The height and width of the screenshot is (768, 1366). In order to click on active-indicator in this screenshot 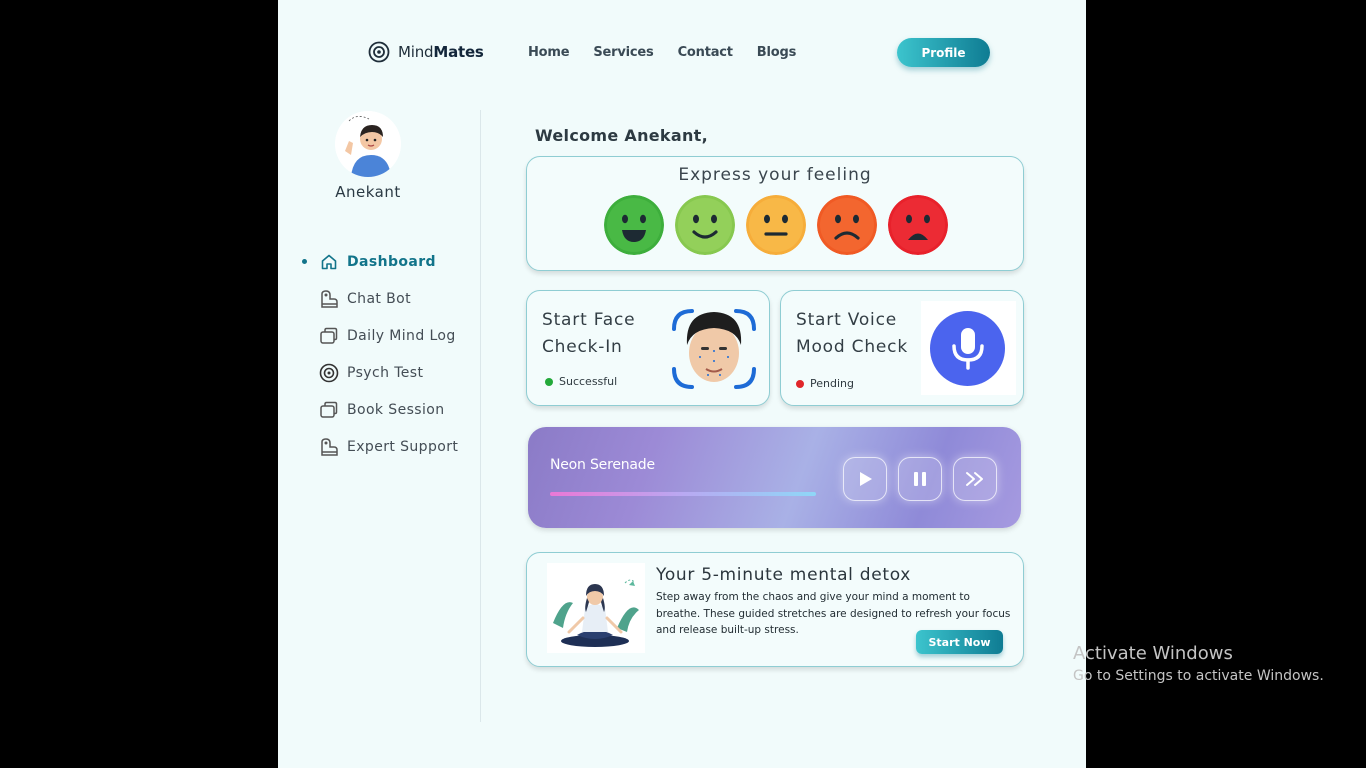, I will do `click(304, 261)`.